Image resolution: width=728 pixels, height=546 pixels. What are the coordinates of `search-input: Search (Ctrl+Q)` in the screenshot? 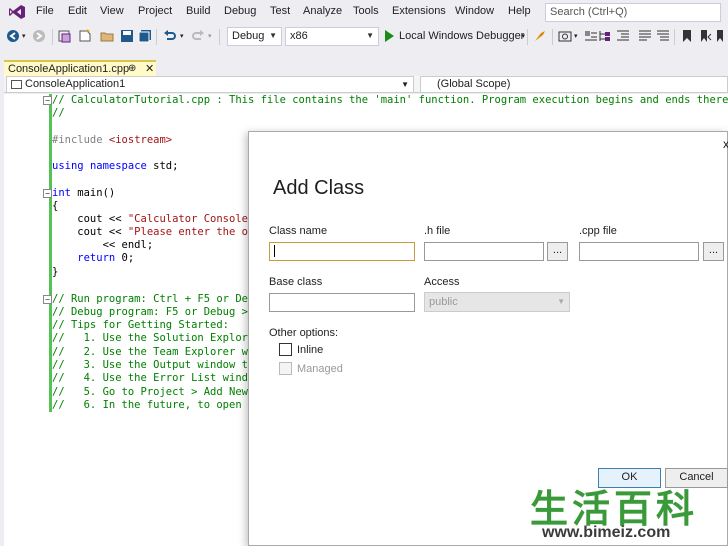 It's located at (633, 12).